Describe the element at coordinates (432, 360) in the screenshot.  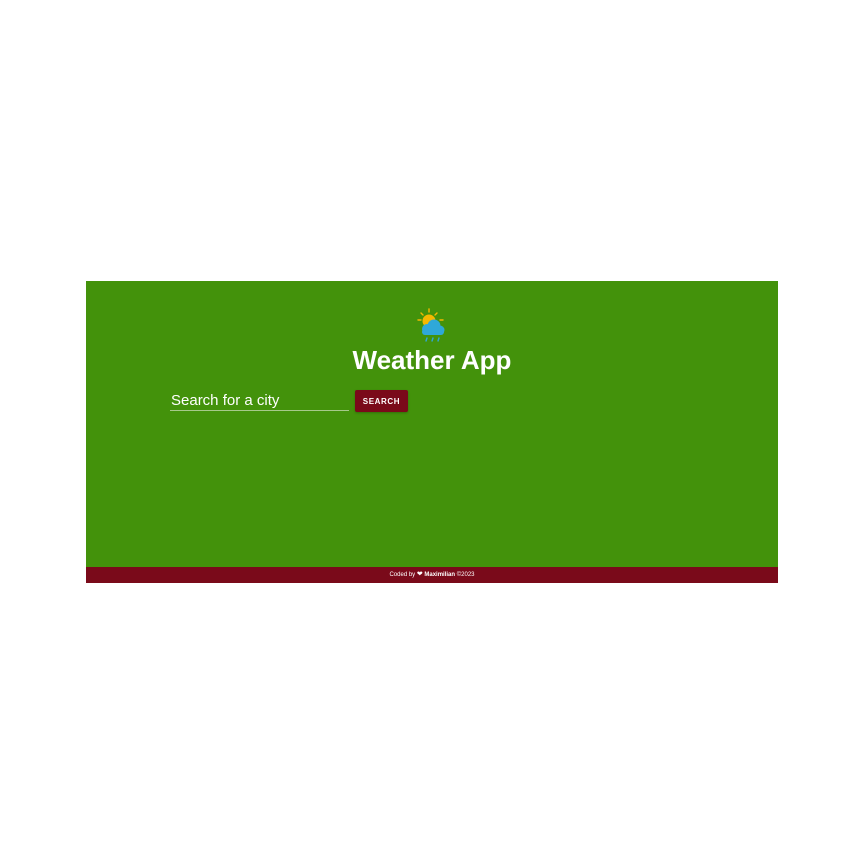
I see `app-title: Weather App` at that location.